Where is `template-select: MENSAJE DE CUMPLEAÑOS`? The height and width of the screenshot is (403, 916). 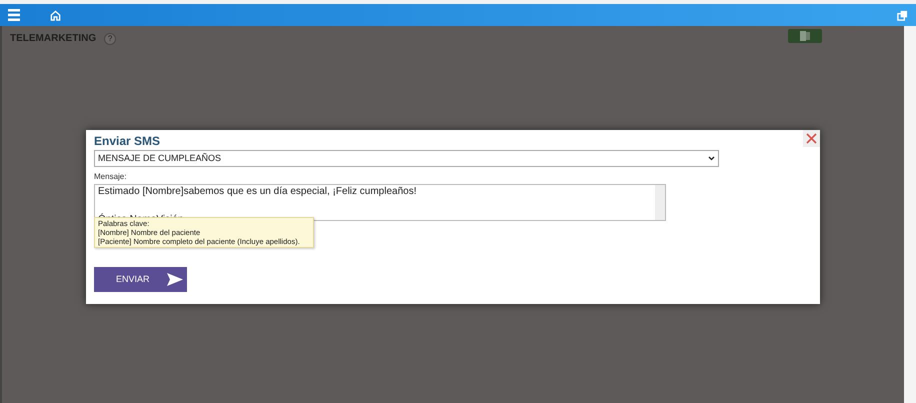
template-select: MENSAJE DE CUMPLEAÑOS is located at coordinates (406, 158).